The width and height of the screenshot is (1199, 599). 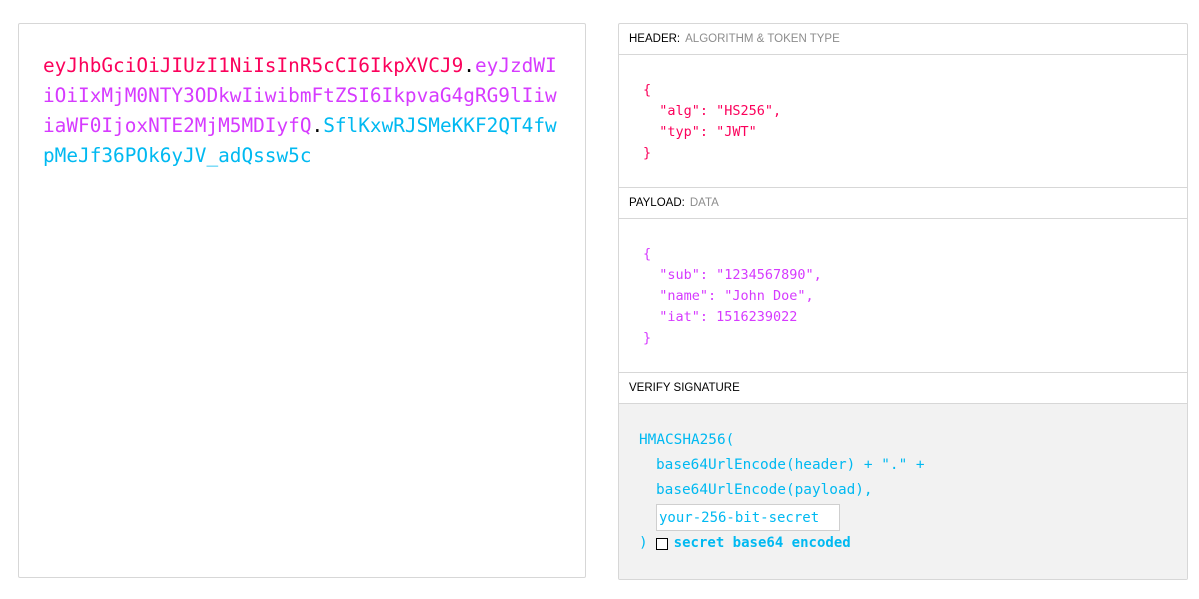 I want to click on header-section-title: HEADER:, so click(x=655, y=39).